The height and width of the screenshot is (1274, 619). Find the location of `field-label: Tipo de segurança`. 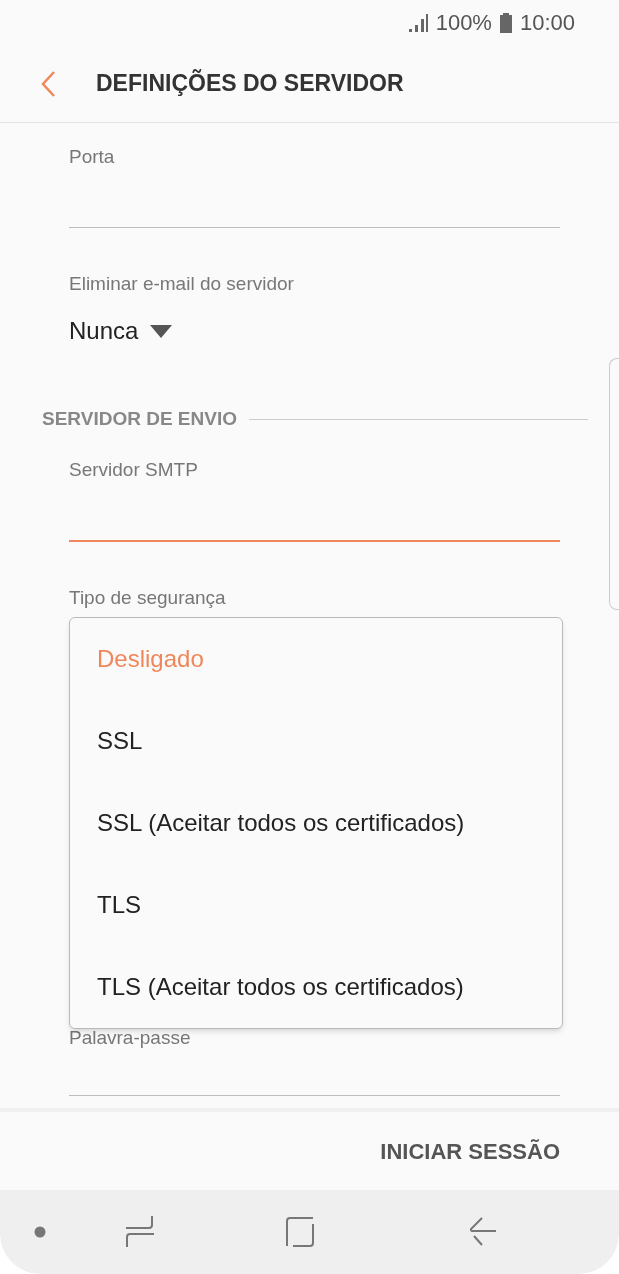

field-label: Tipo de segurança is located at coordinates (148, 598).